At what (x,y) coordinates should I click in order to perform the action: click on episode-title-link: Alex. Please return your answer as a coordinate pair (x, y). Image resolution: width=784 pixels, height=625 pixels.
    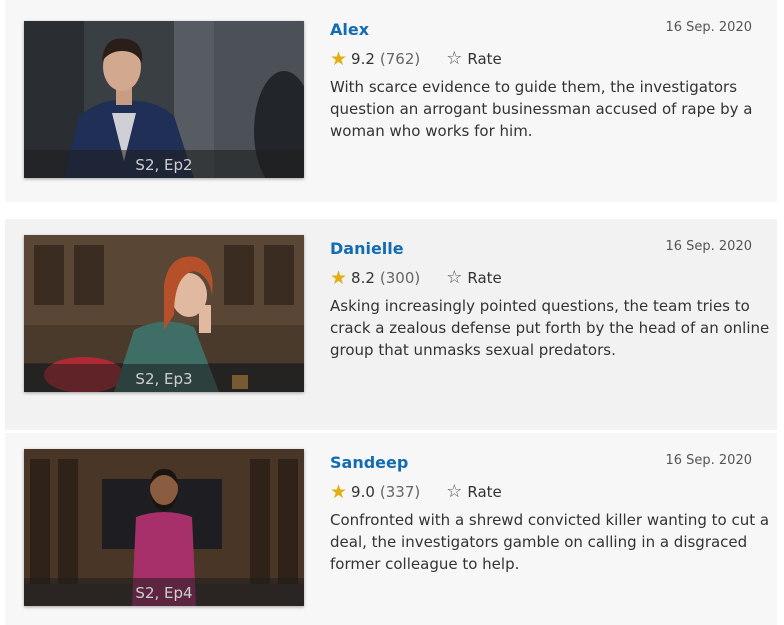
    Looking at the image, I should click on (349, 29).